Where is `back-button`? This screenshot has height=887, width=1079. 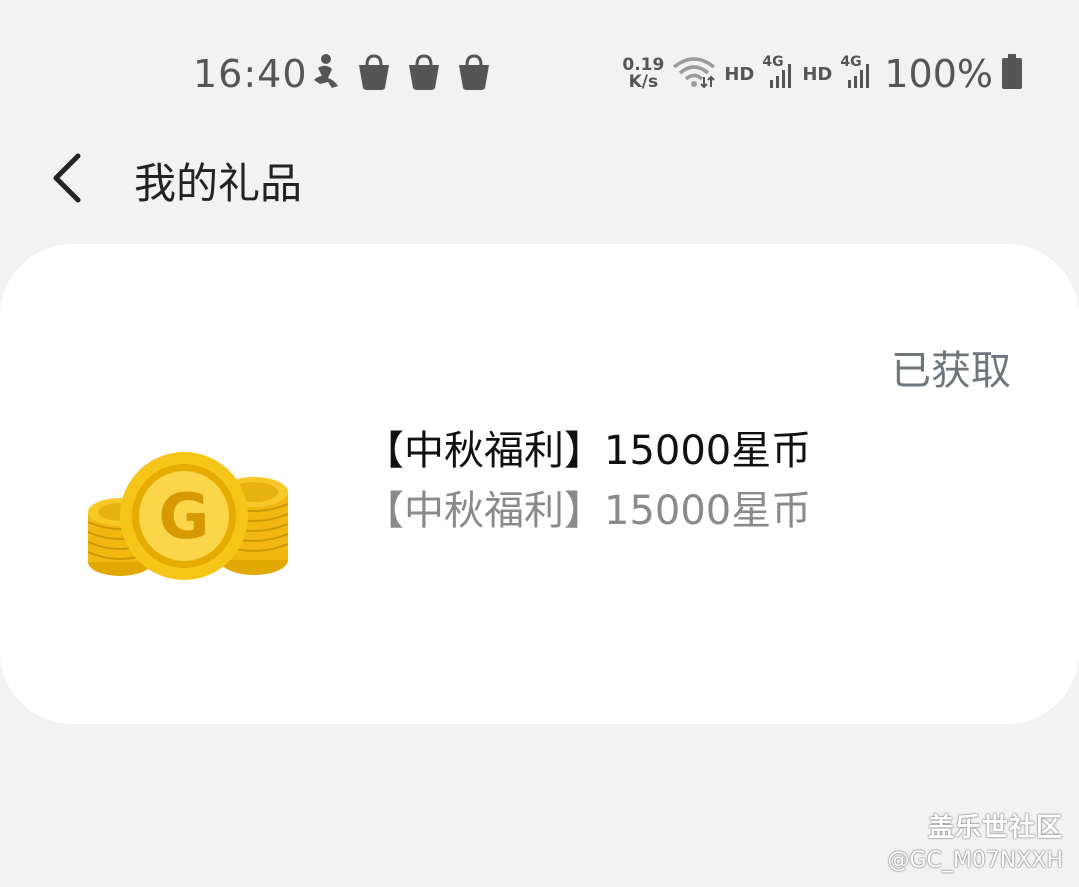
back-button is located at coordinates (66, 178).